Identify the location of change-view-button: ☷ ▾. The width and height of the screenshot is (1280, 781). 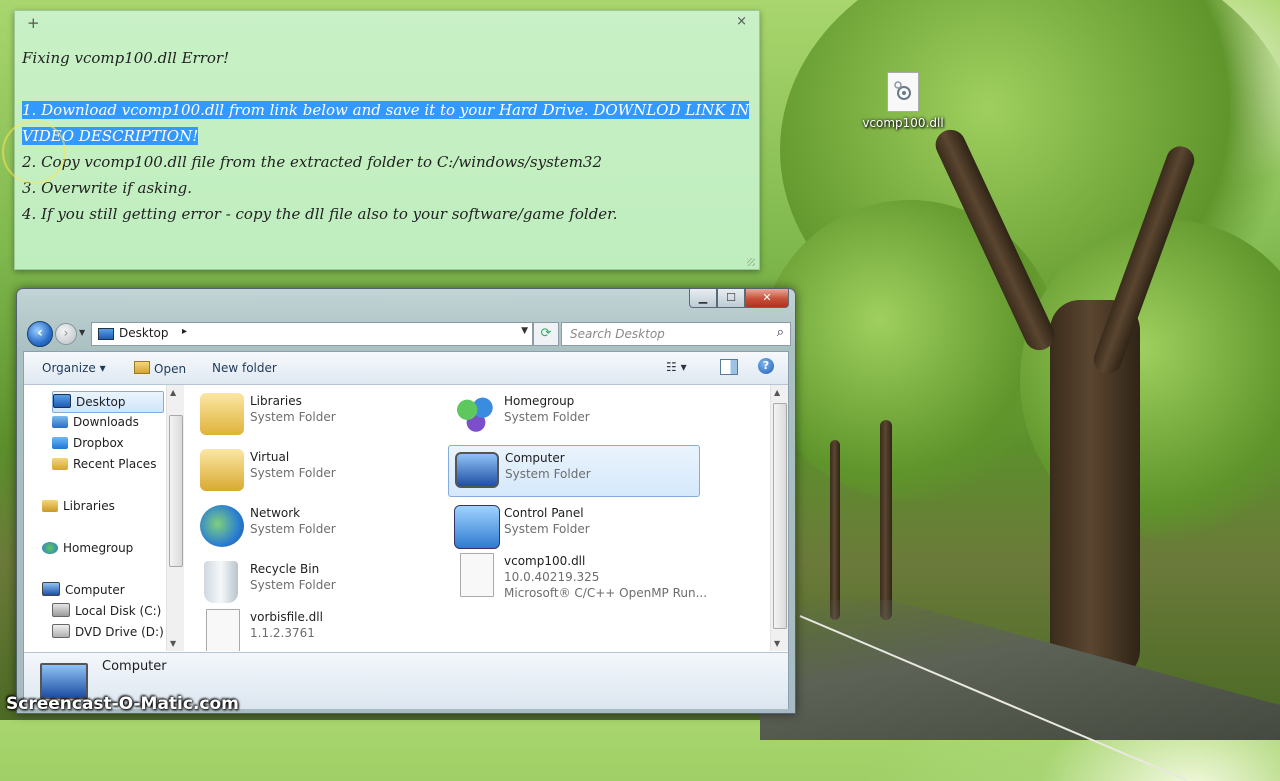
(676, 367).